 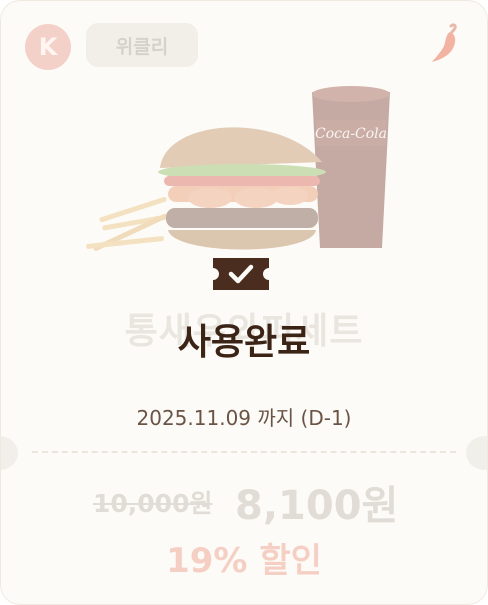 What do you see at coordinates (351, 134) in the screenshot?
I see `svg-text: Coca-Cola` at bounding box center [351, 134].